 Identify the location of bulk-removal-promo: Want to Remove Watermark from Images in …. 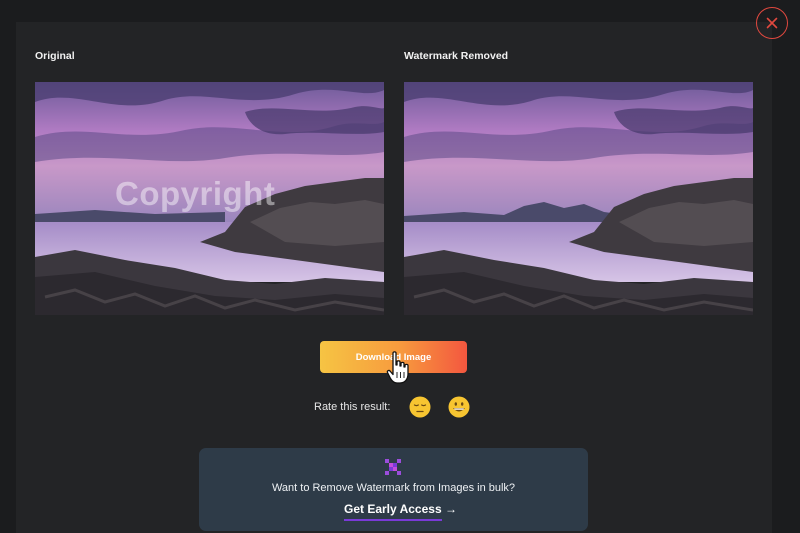
(393, 489).